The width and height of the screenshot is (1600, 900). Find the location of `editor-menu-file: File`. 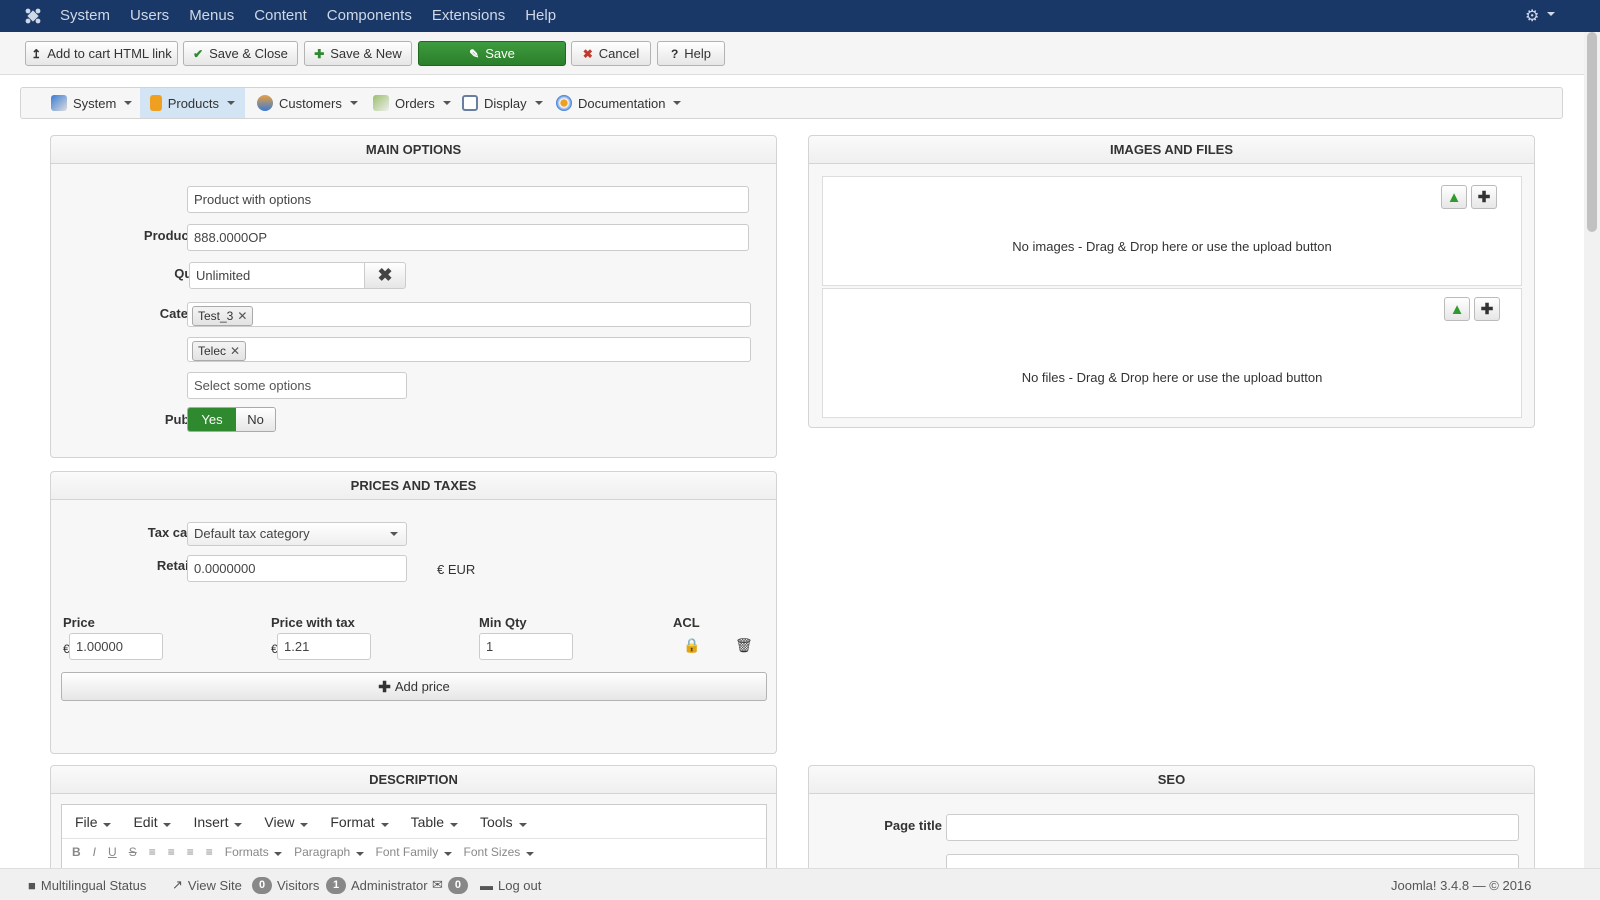

editor-menu-file: File is located at coordinates (93, 822).